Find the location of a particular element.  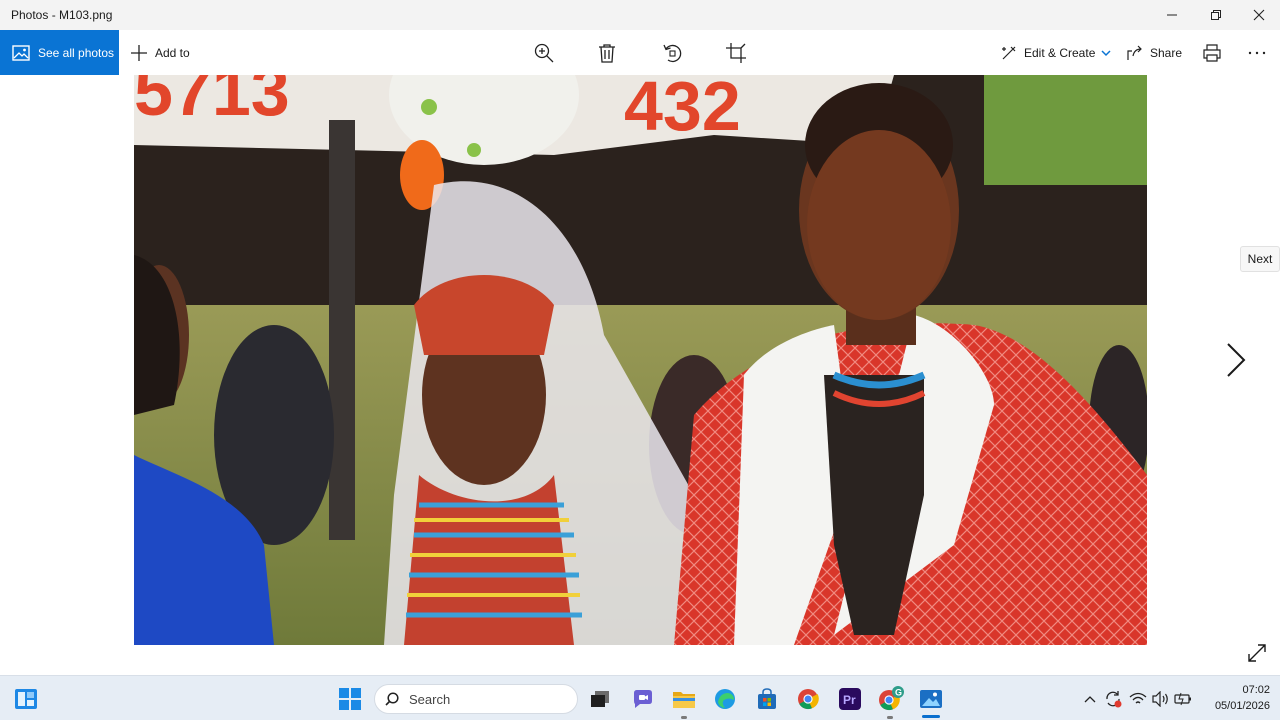

chevron-right-icon is located at coordinates (1236, 360).